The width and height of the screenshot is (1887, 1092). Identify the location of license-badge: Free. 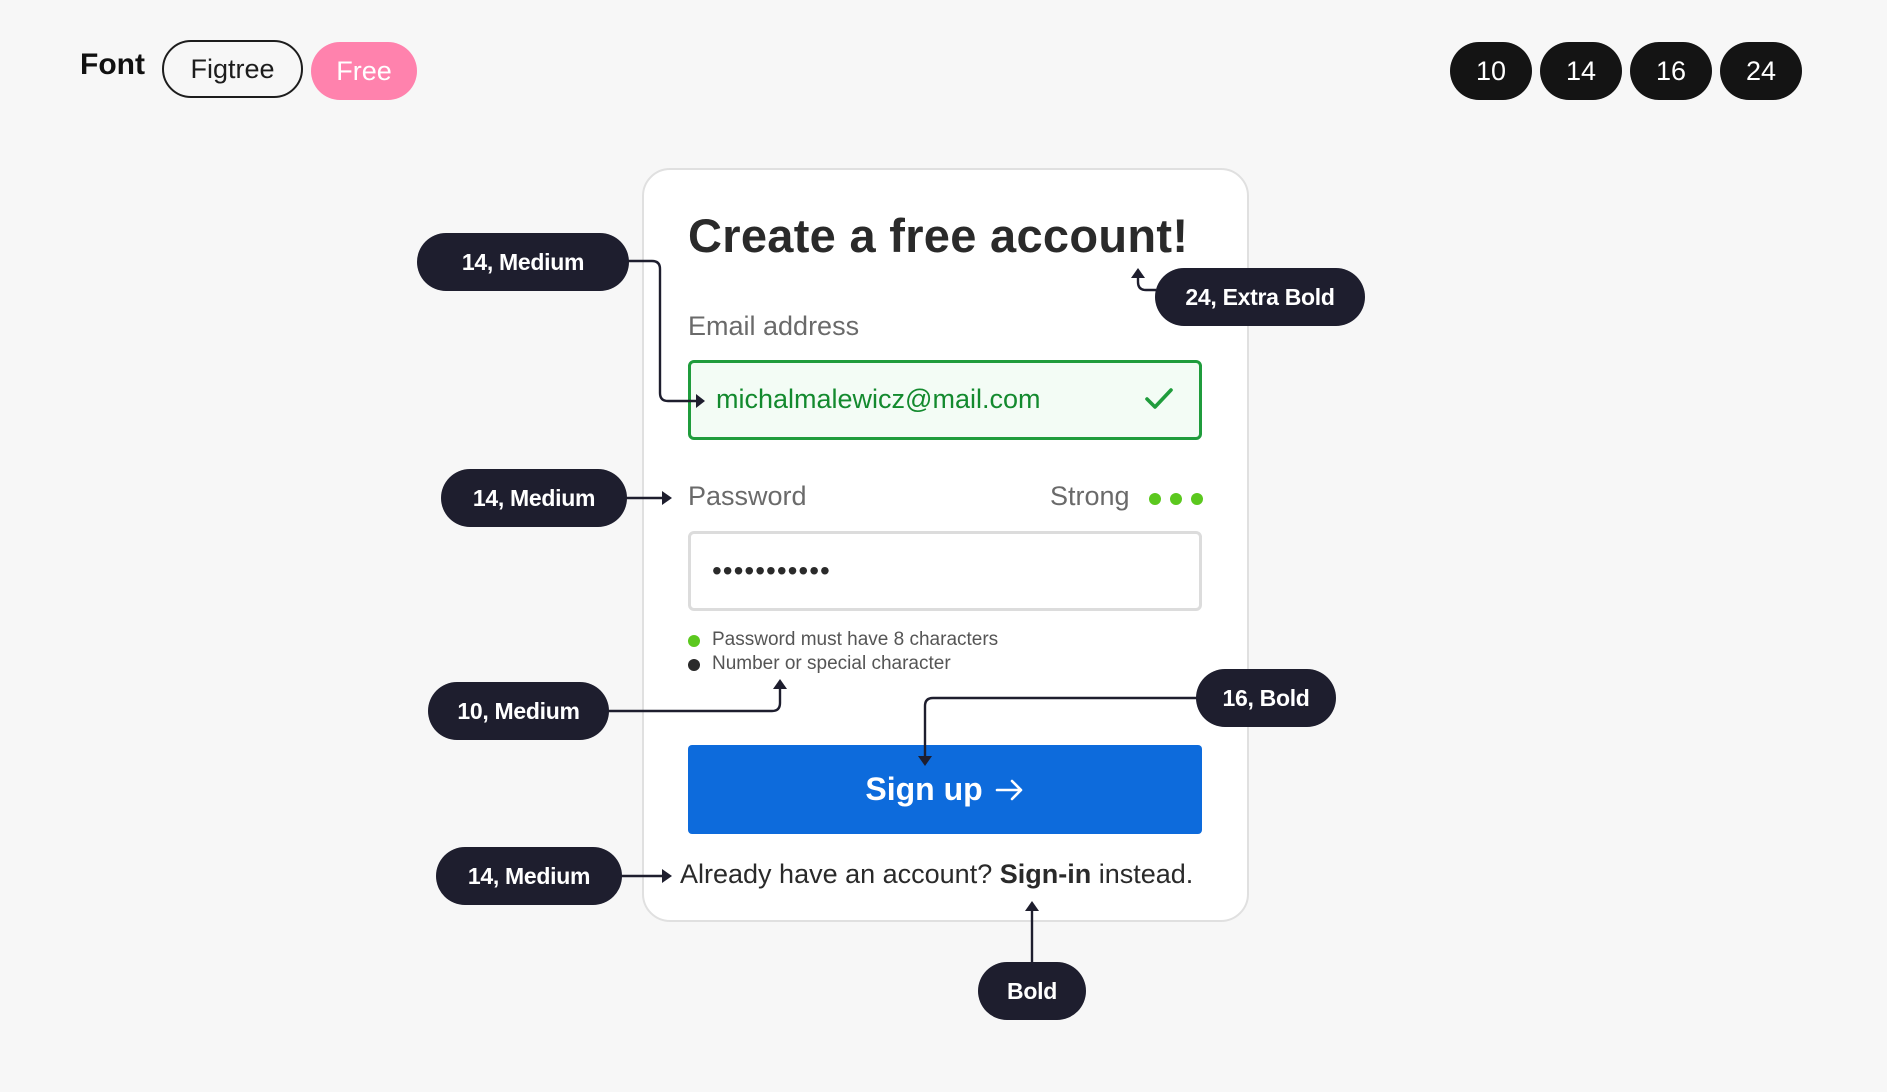
(364, 71).